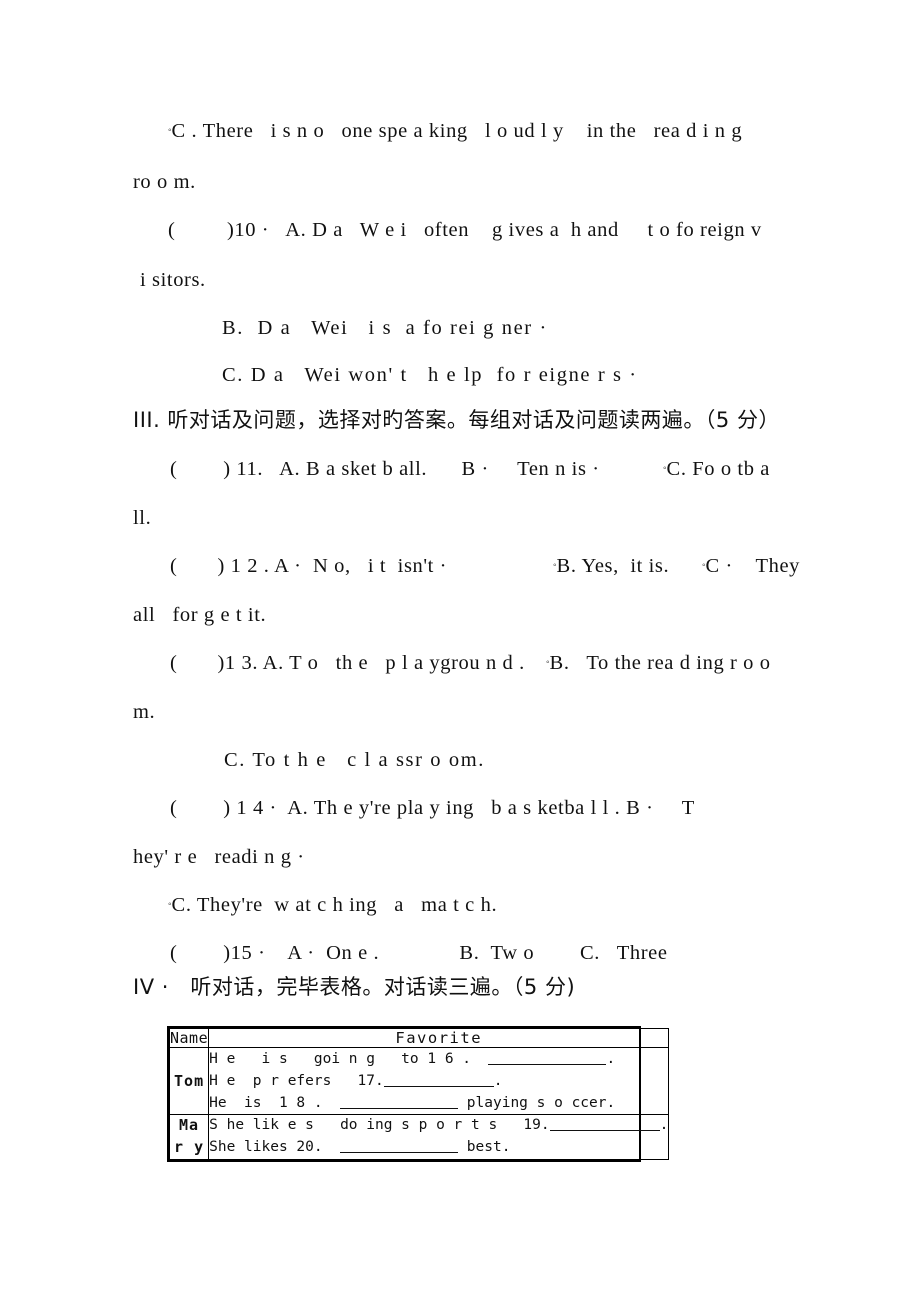 The image size is (920, 1302). I want to click on question-10-option-a-wrap: i sitors., so click(173, 280).